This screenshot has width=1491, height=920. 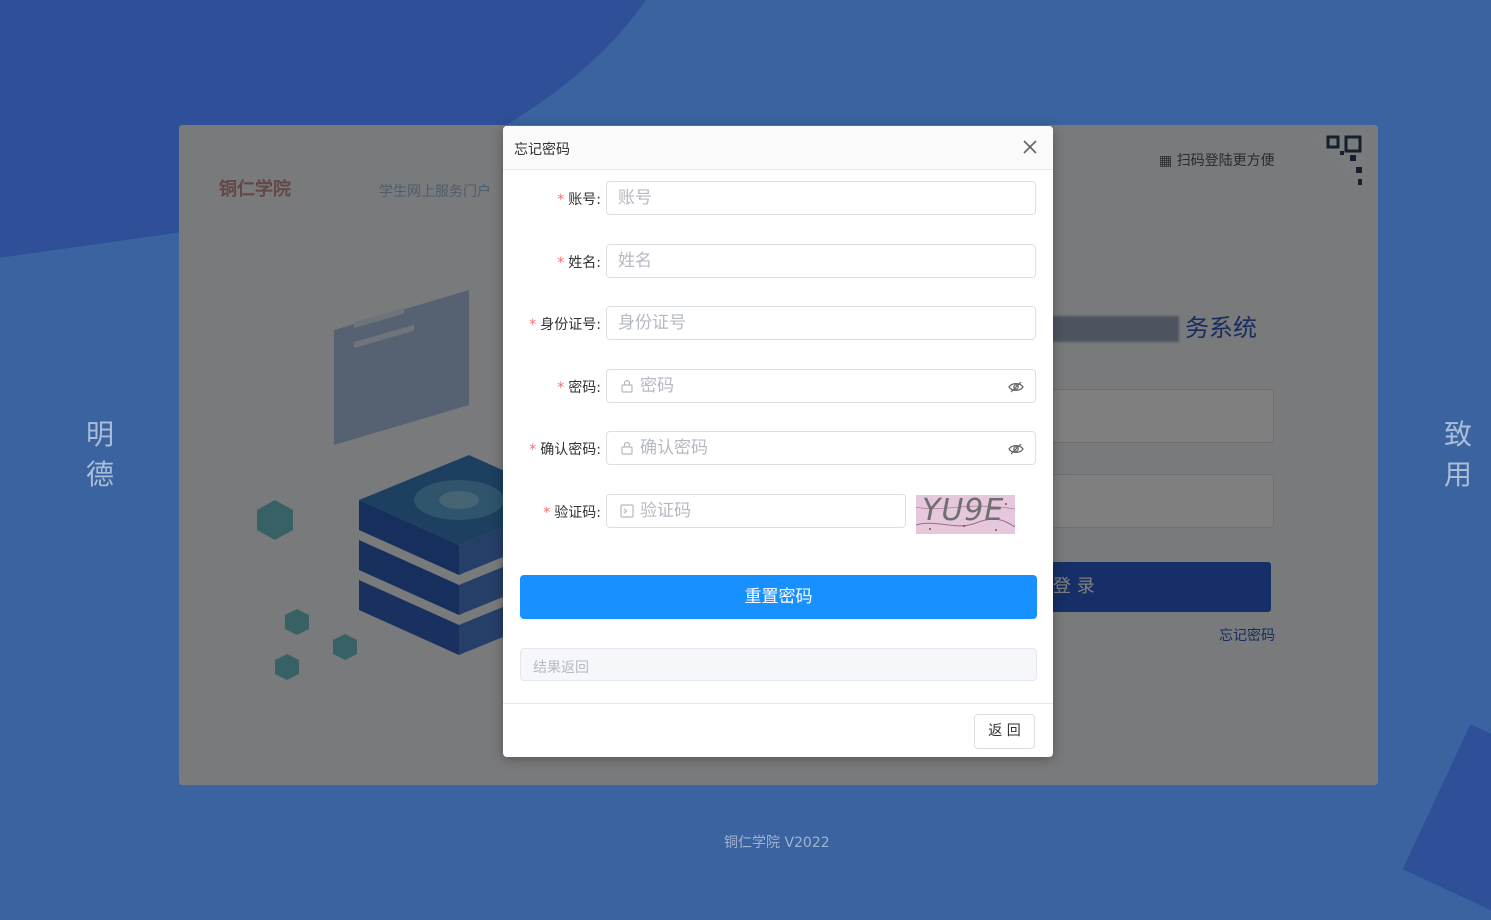 I want to click on footer-version: 铜仁学院 V2022, so click(x=777, y=843).